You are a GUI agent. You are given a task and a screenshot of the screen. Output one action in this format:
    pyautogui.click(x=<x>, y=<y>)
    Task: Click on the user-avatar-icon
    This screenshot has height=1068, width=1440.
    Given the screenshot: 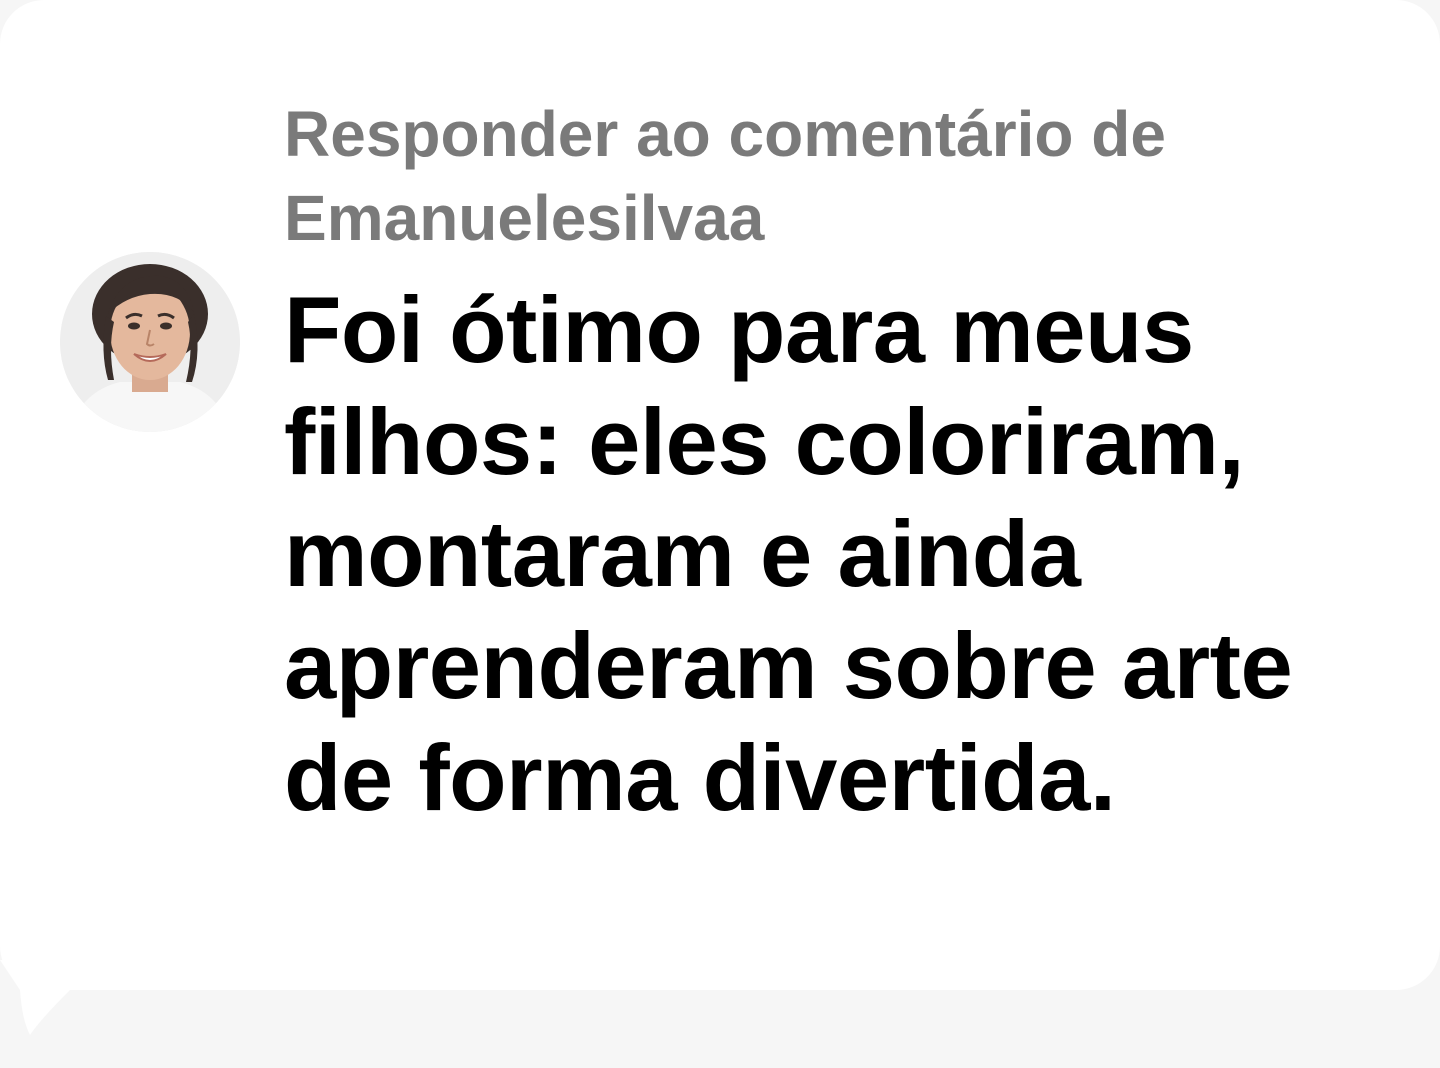 What is the action you would take?
    pyautogui.click(x=150, y=342)
    